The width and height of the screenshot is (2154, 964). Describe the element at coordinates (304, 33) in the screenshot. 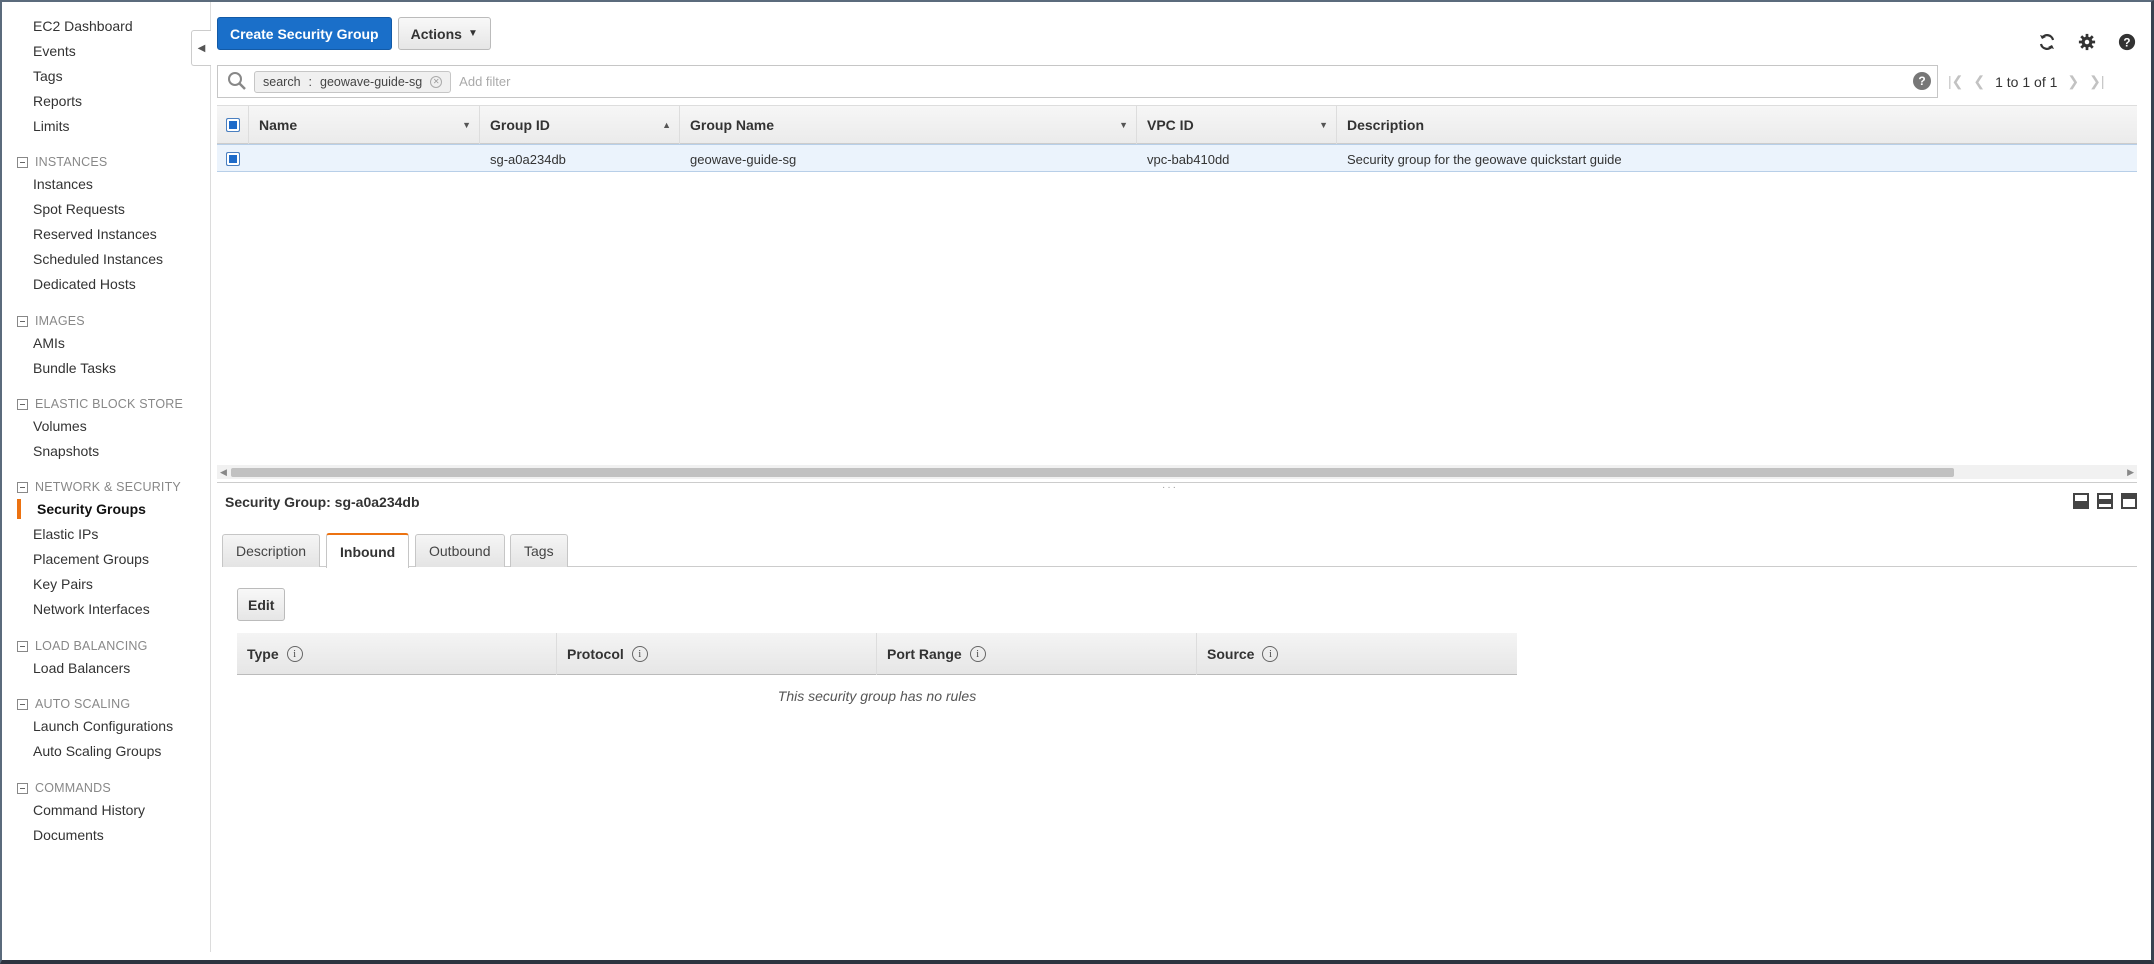

I see `create-security-group-button: Create Security Group` at that location.